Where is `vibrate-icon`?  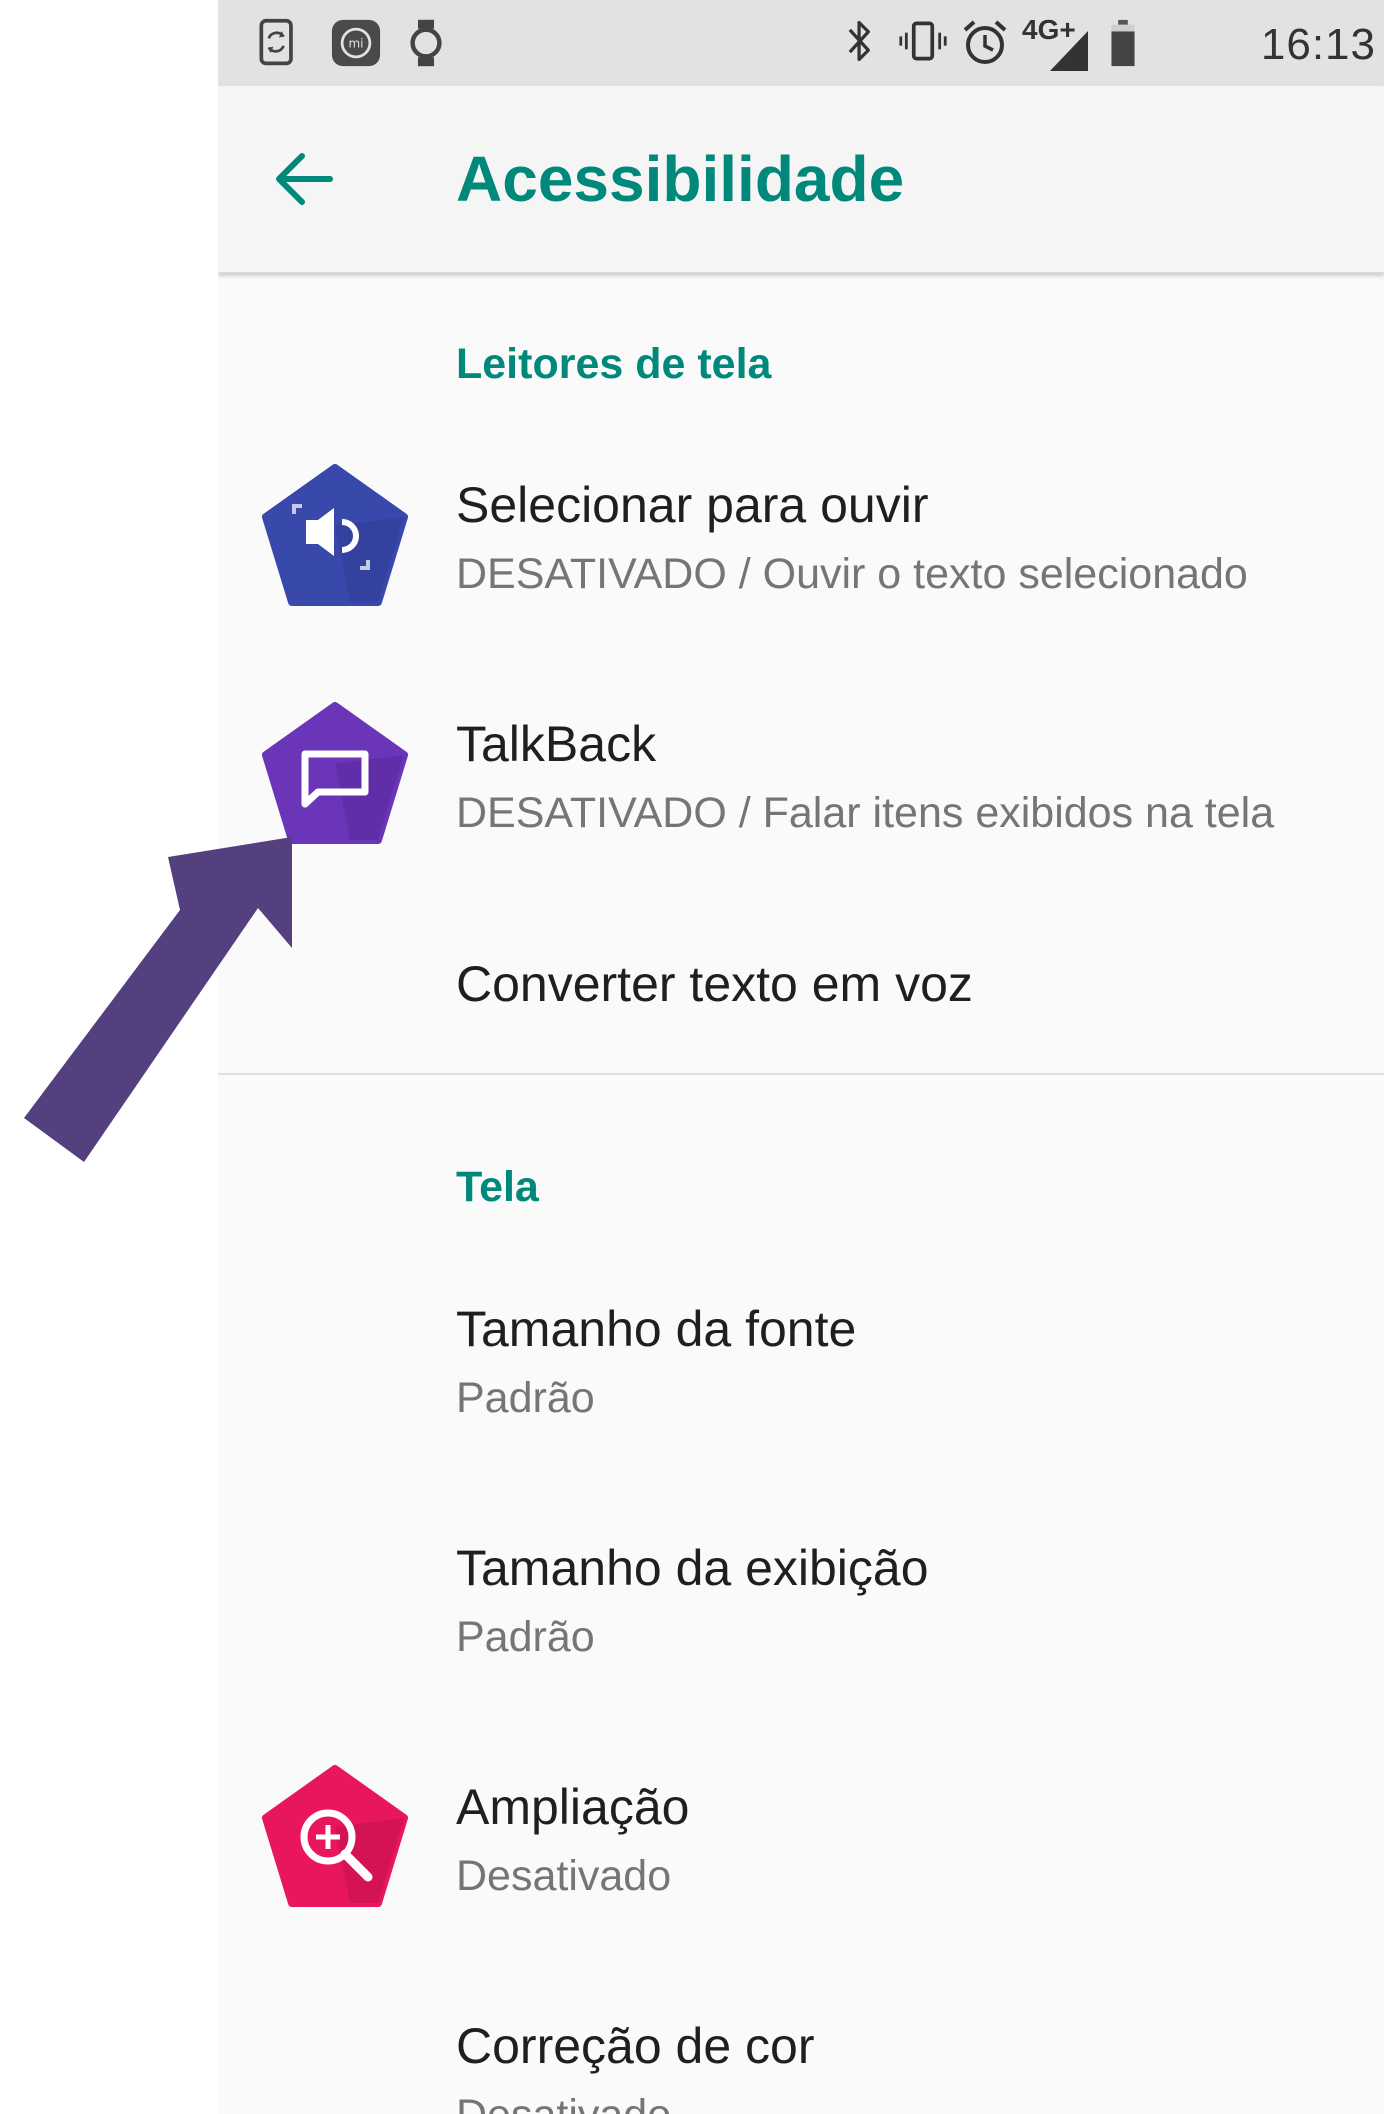
vibrate-icon is located at coordinates (923, 41).